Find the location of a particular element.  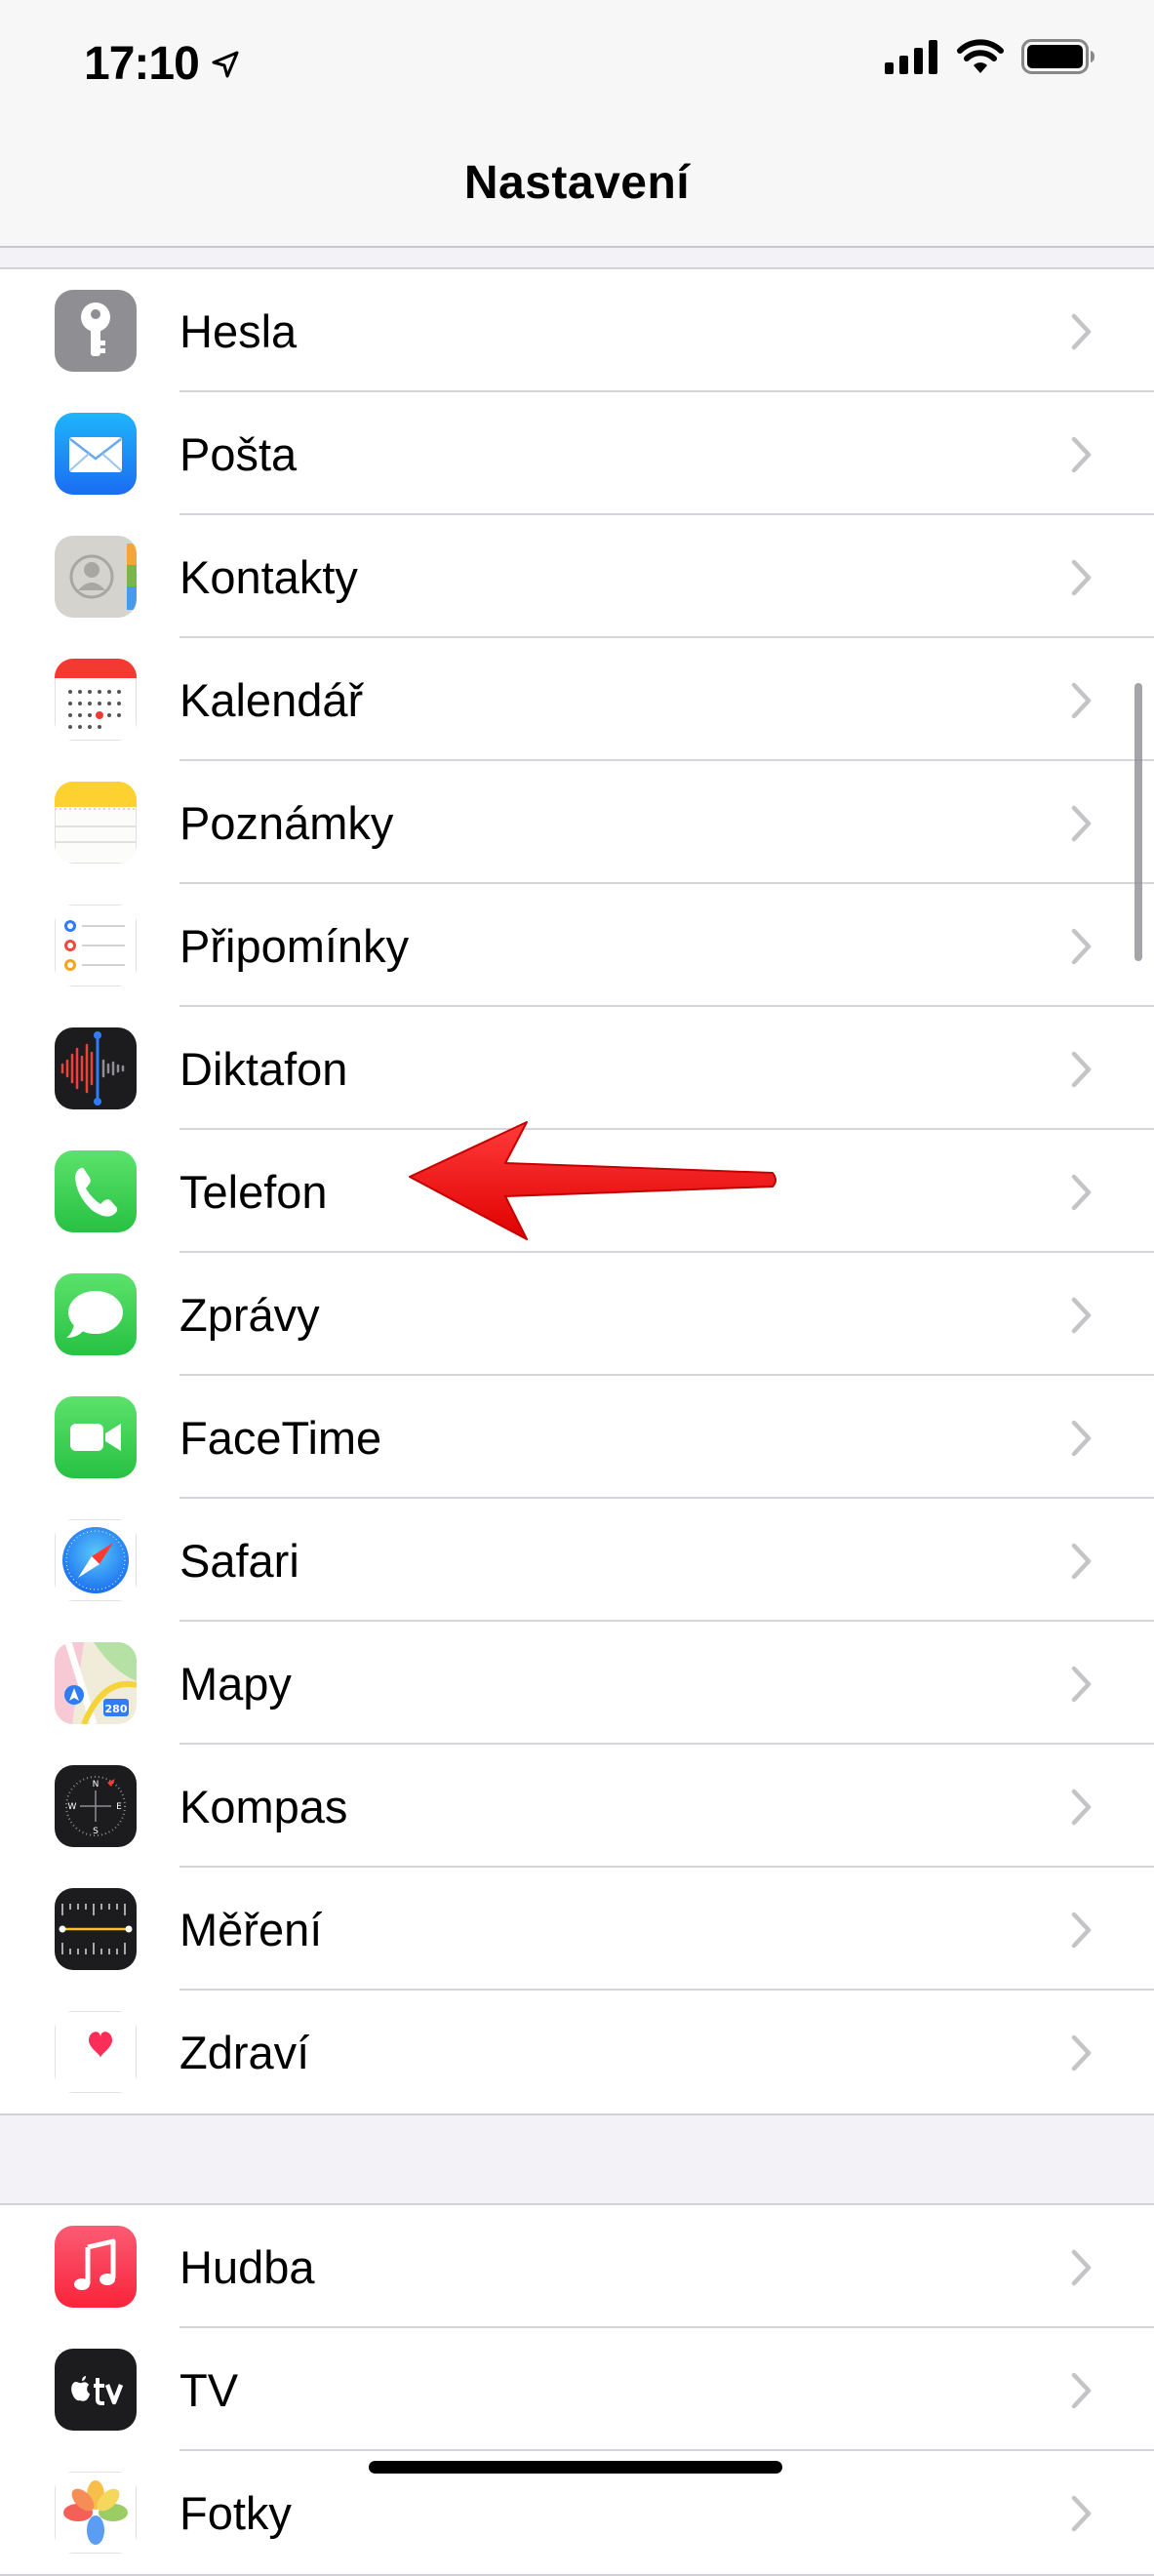

row-label: Telefon is located at coordinates (253, 1192).